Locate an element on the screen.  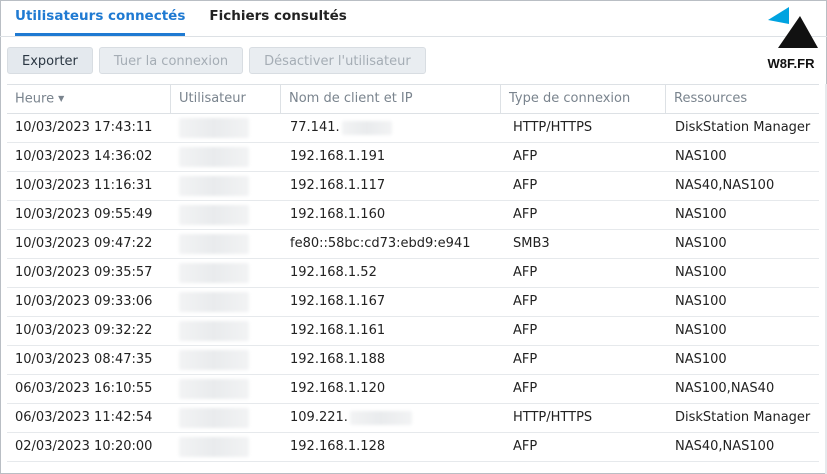
cell-client: 192.168.1.167 is located at coordinates (391, 302).